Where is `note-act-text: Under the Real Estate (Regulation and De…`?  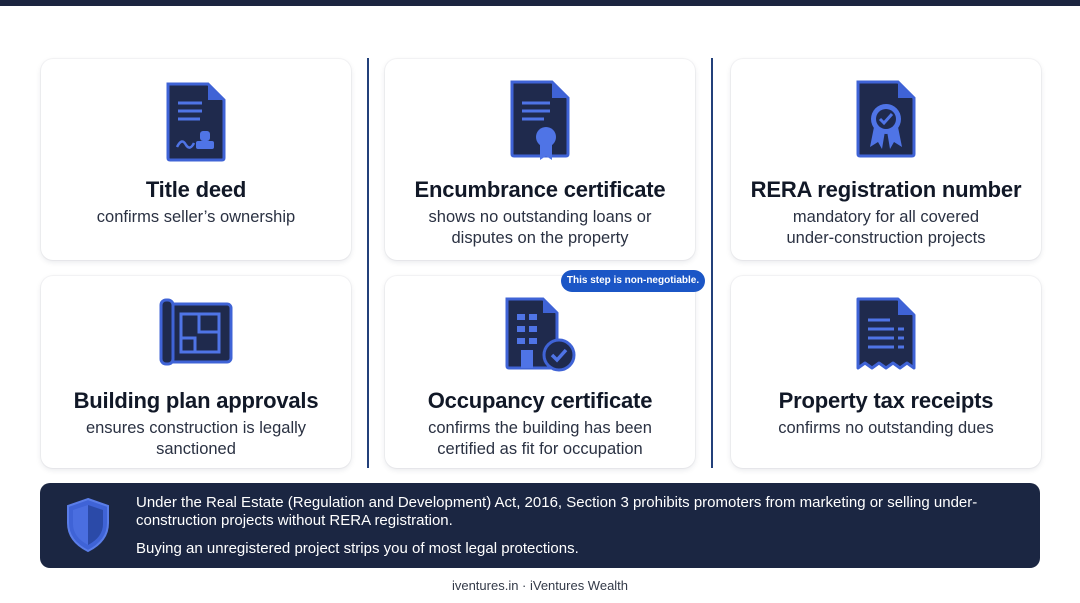
note-act-text: Under the Real Estate (Regulation and De… is located at coordinates (557, 511).